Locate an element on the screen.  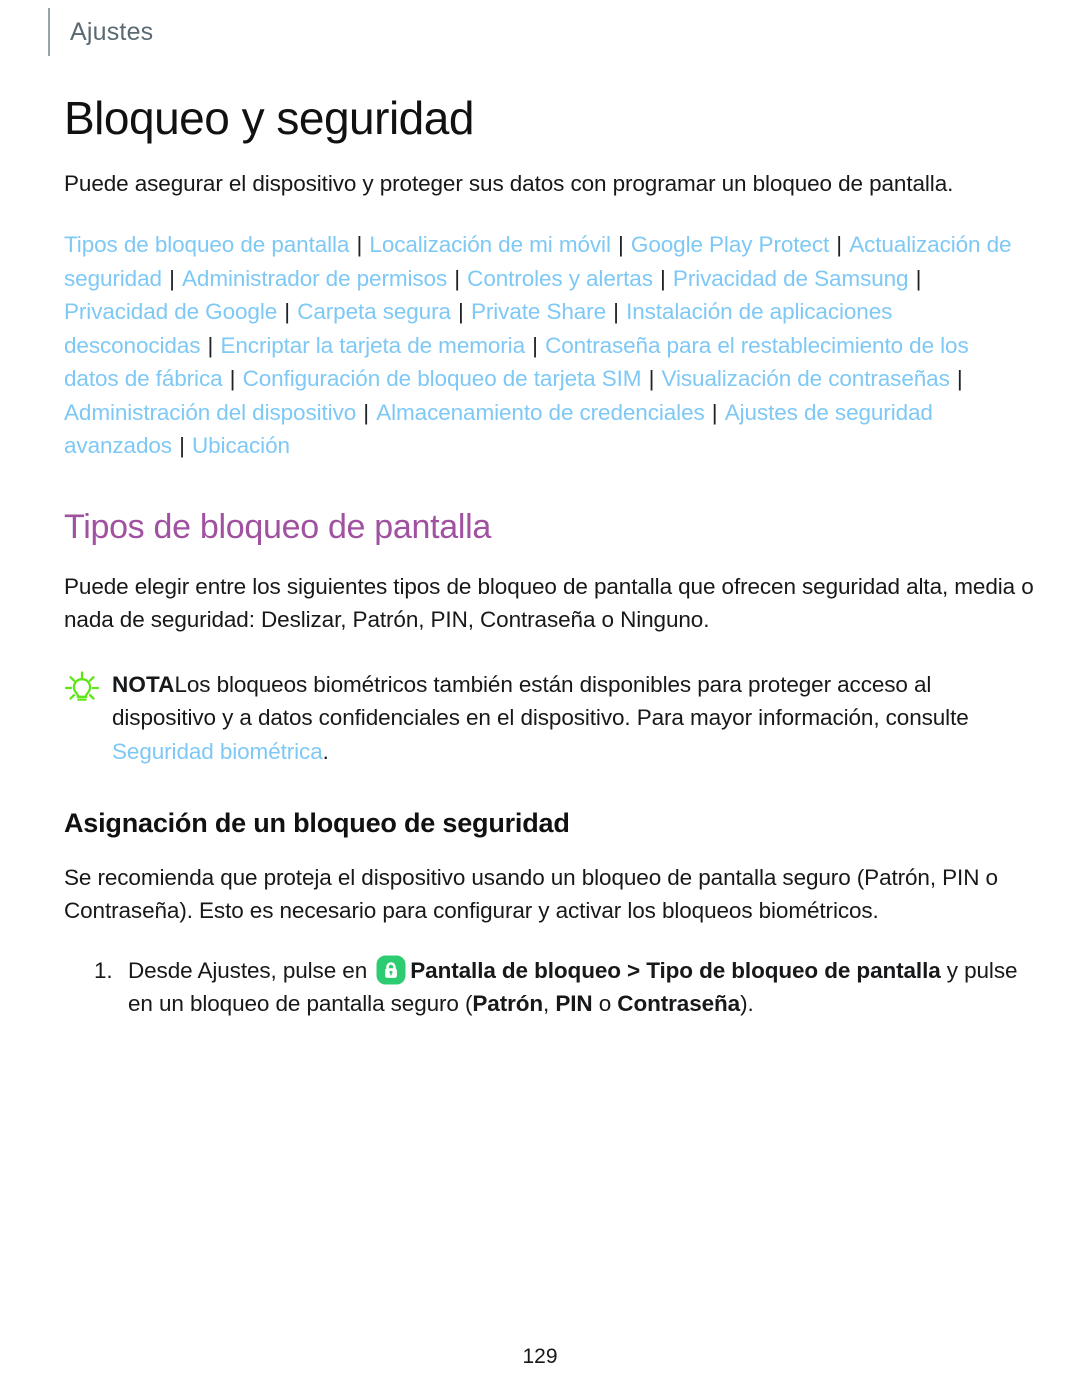
page-number: 129 is located at coordinates (540, 1356).